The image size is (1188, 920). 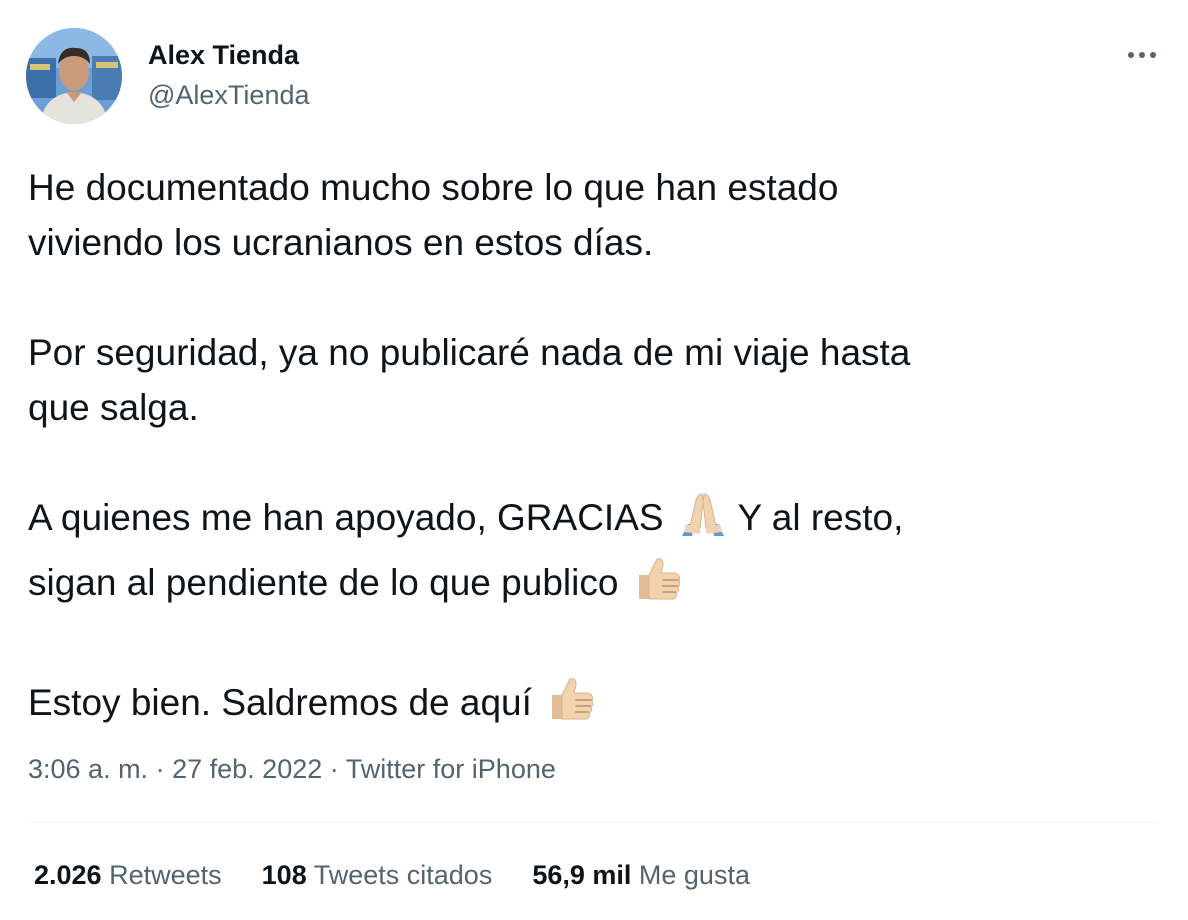 I want to click on retweets-stat: 2.026 Retweets, so click(x=128, y=875).